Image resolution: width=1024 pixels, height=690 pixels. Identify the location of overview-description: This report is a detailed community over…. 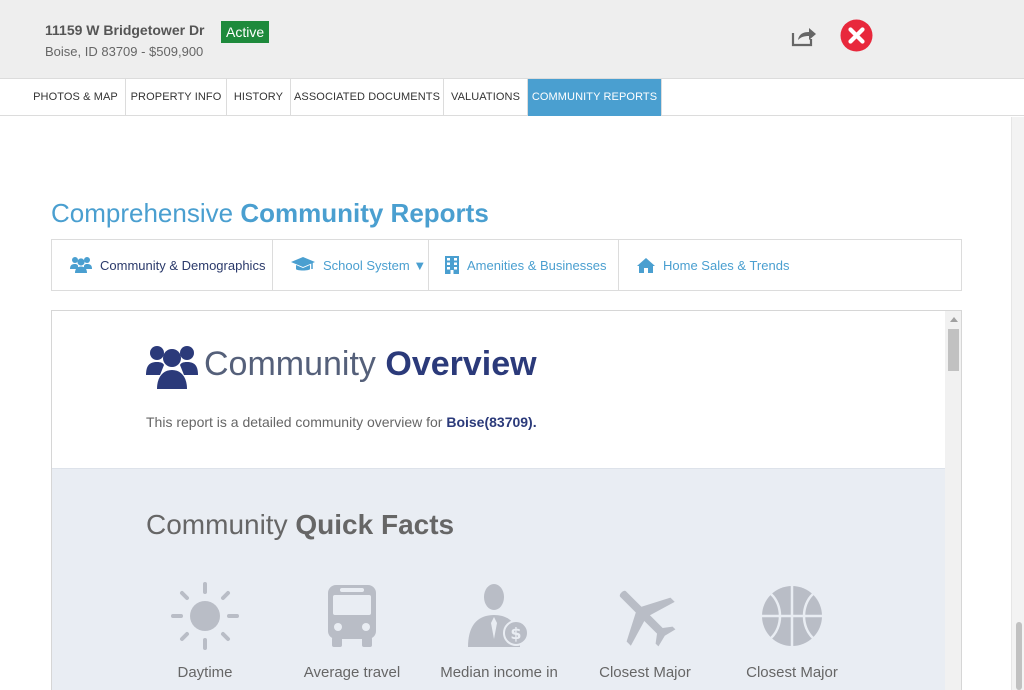
(341, 422).